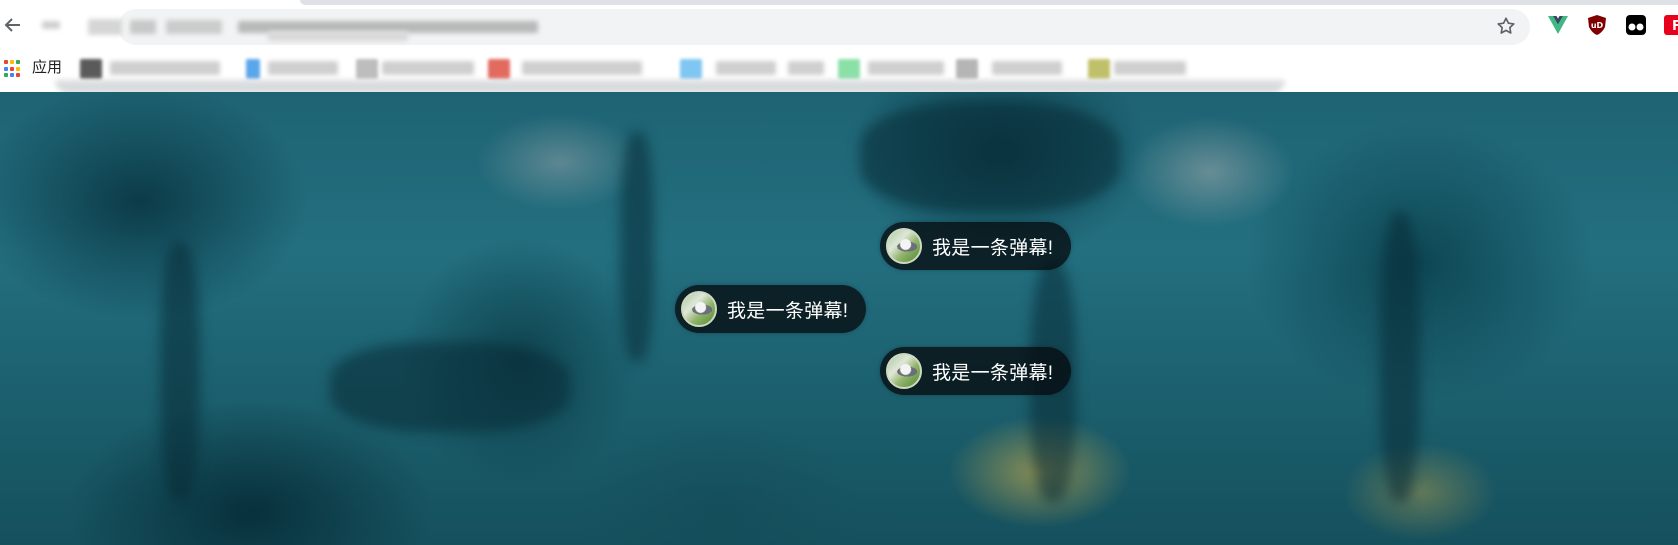 The height and width of the screenshot is (545, 1678). I want to click on arrow-left-icon, so click(12, 25).